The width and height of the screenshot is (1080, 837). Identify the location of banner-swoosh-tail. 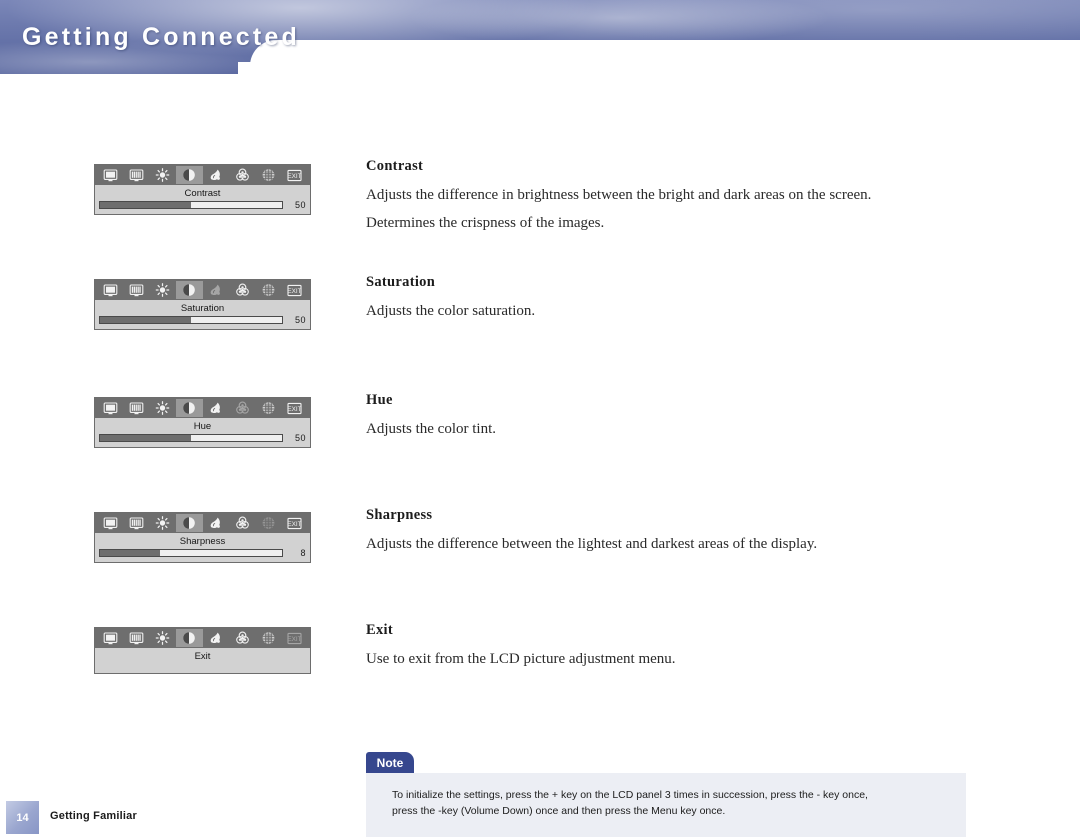
(253, 68).